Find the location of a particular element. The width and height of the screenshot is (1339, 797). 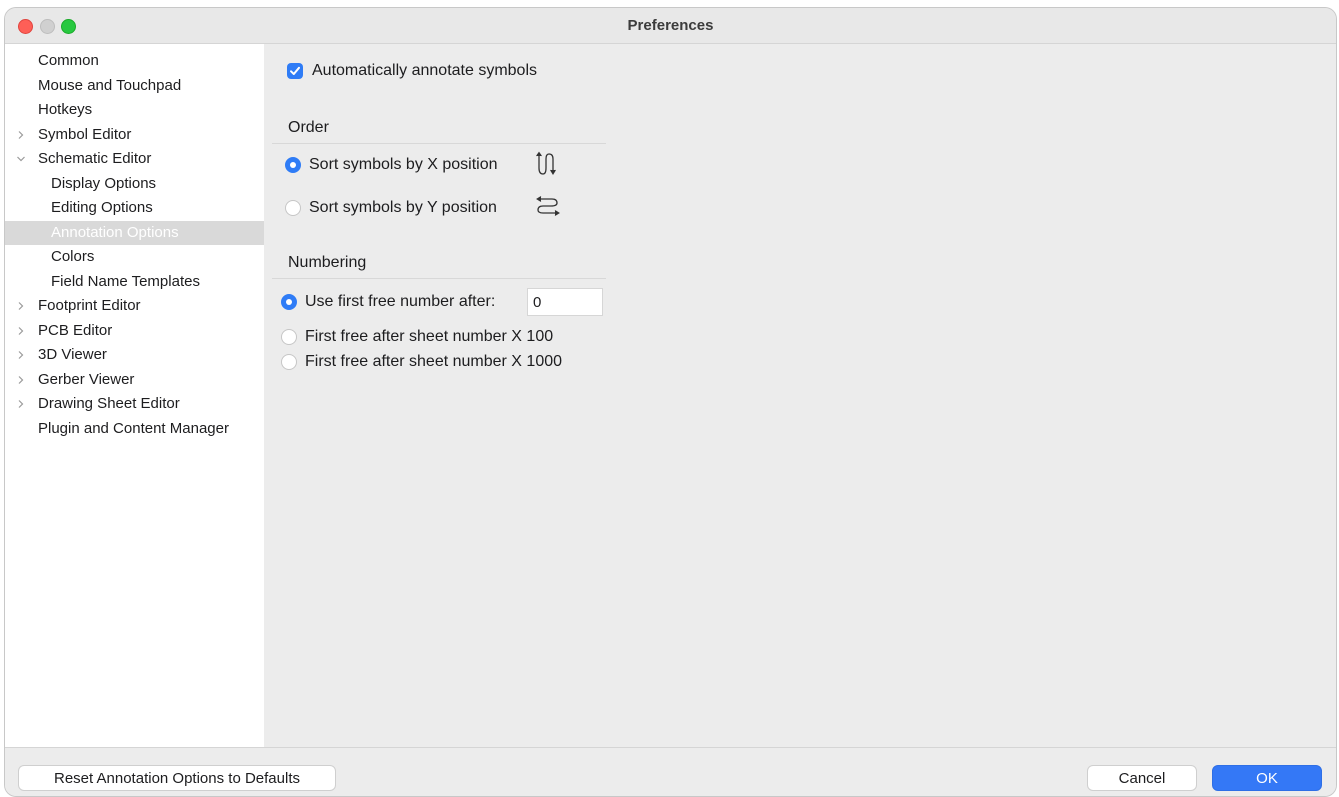

sidebar-item-symbol-editor: Symbol Editor is located at coordinates (134, 135).